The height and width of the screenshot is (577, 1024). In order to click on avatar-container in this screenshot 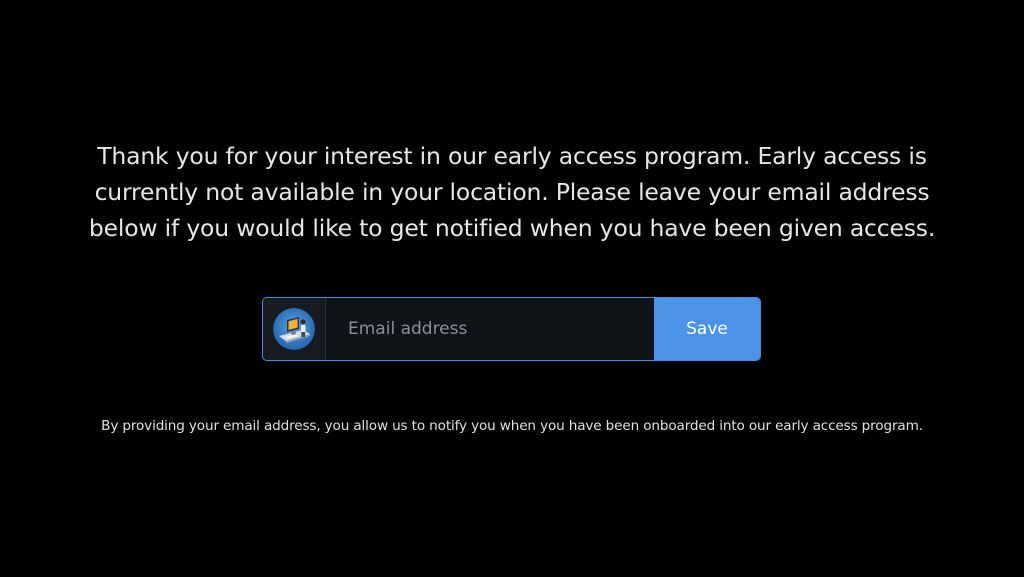, I will do `click(294, 329)`.